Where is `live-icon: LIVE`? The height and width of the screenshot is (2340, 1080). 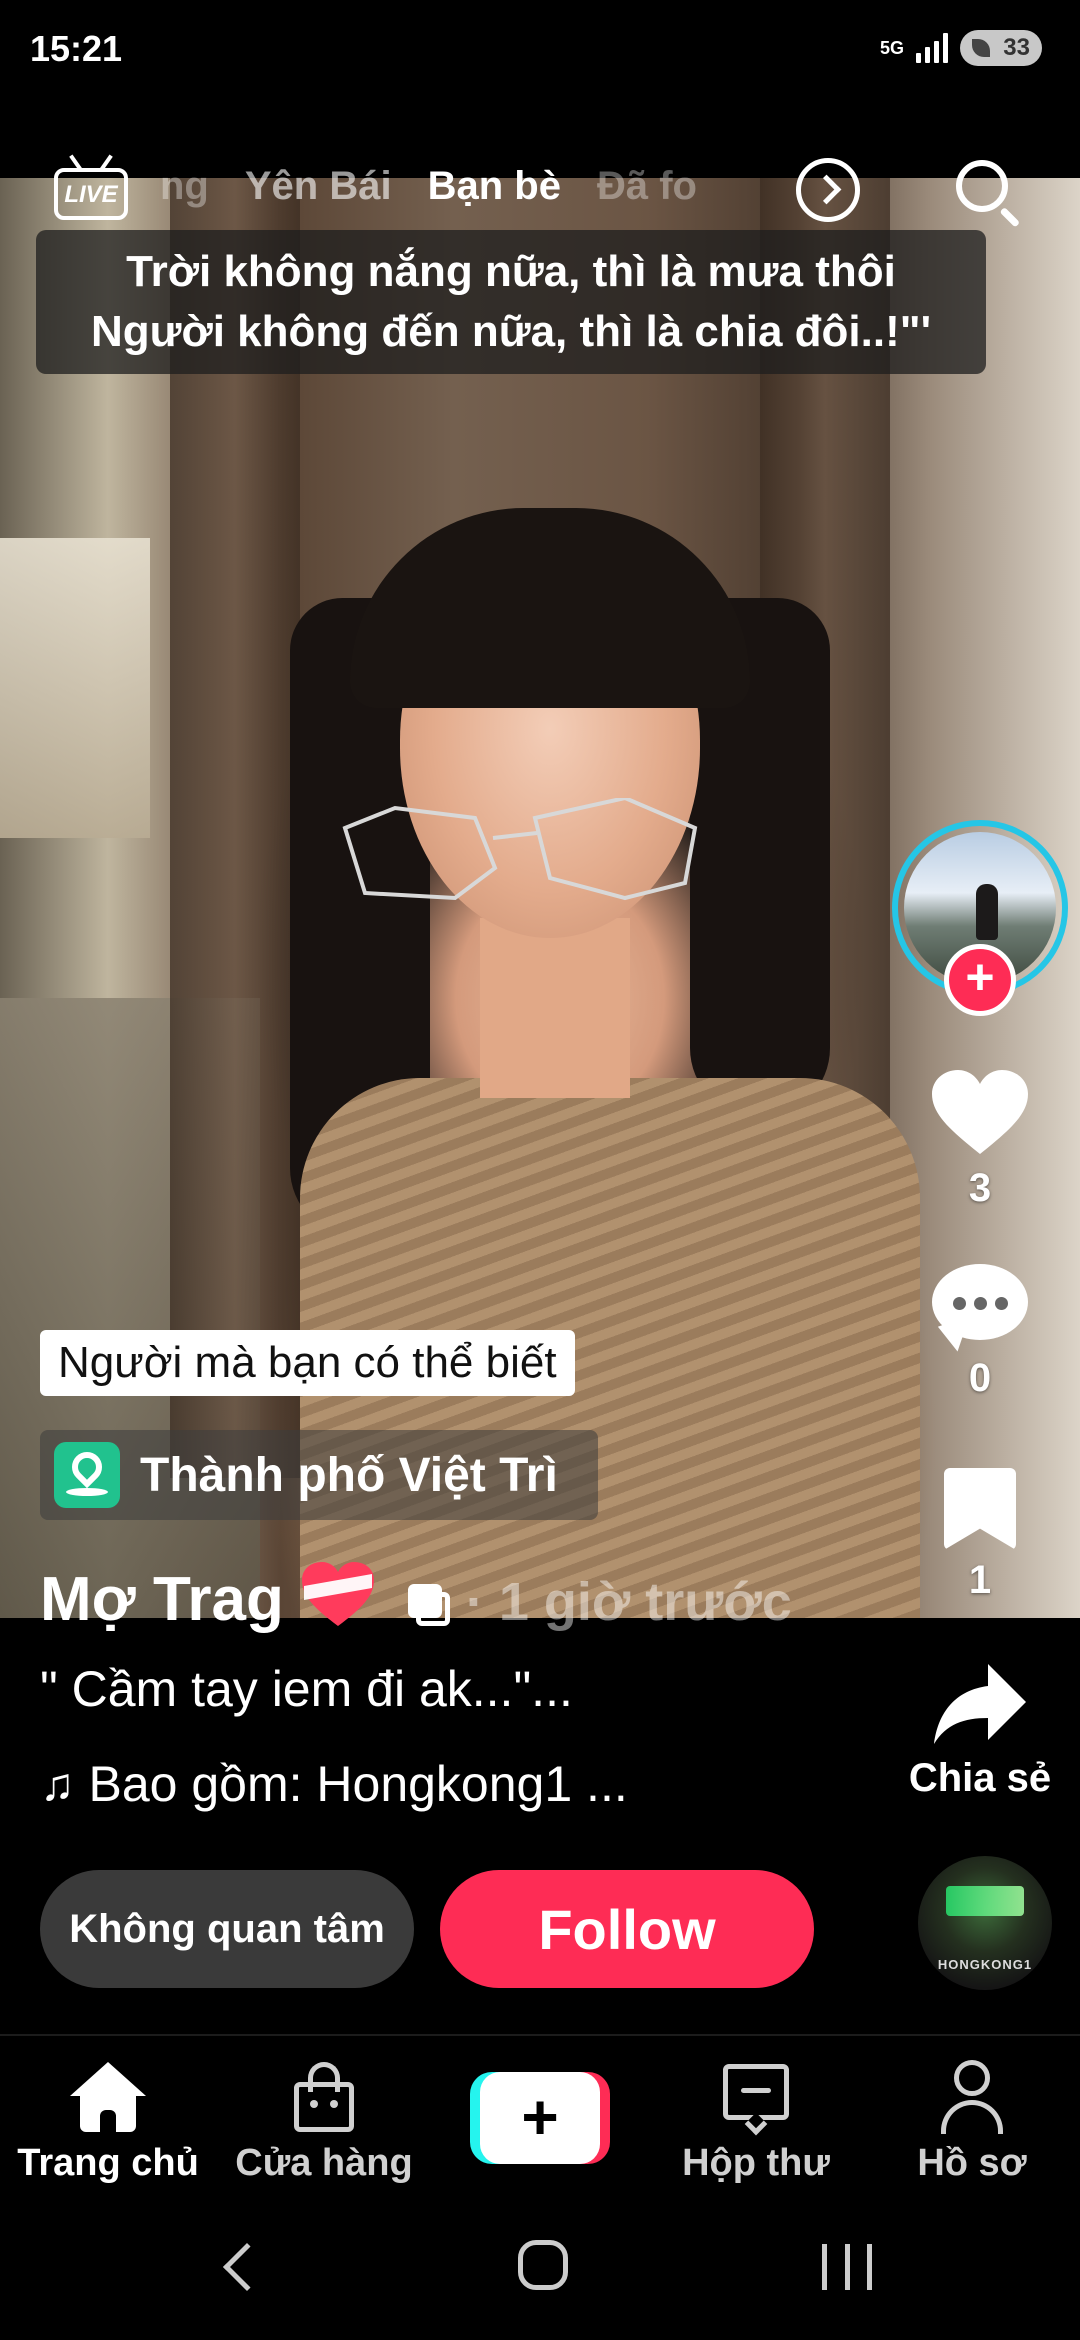 live-icon: LIVE is located at coordinates (91, 189).